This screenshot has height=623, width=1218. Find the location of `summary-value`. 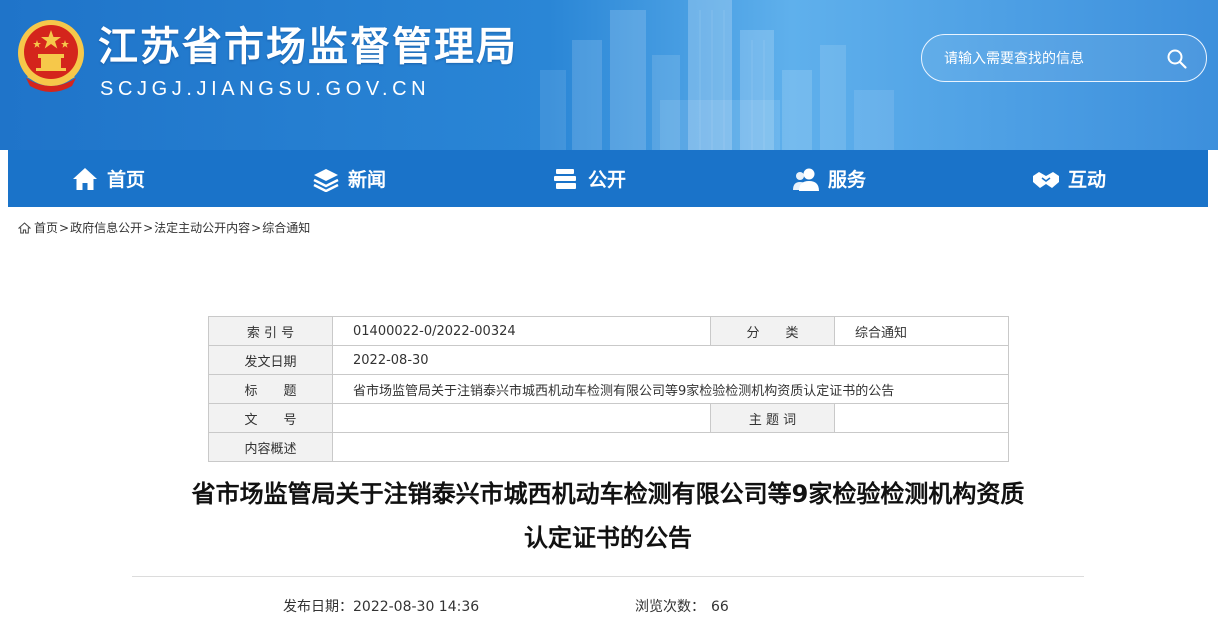

summary-value is located at coordinates (670, 447).